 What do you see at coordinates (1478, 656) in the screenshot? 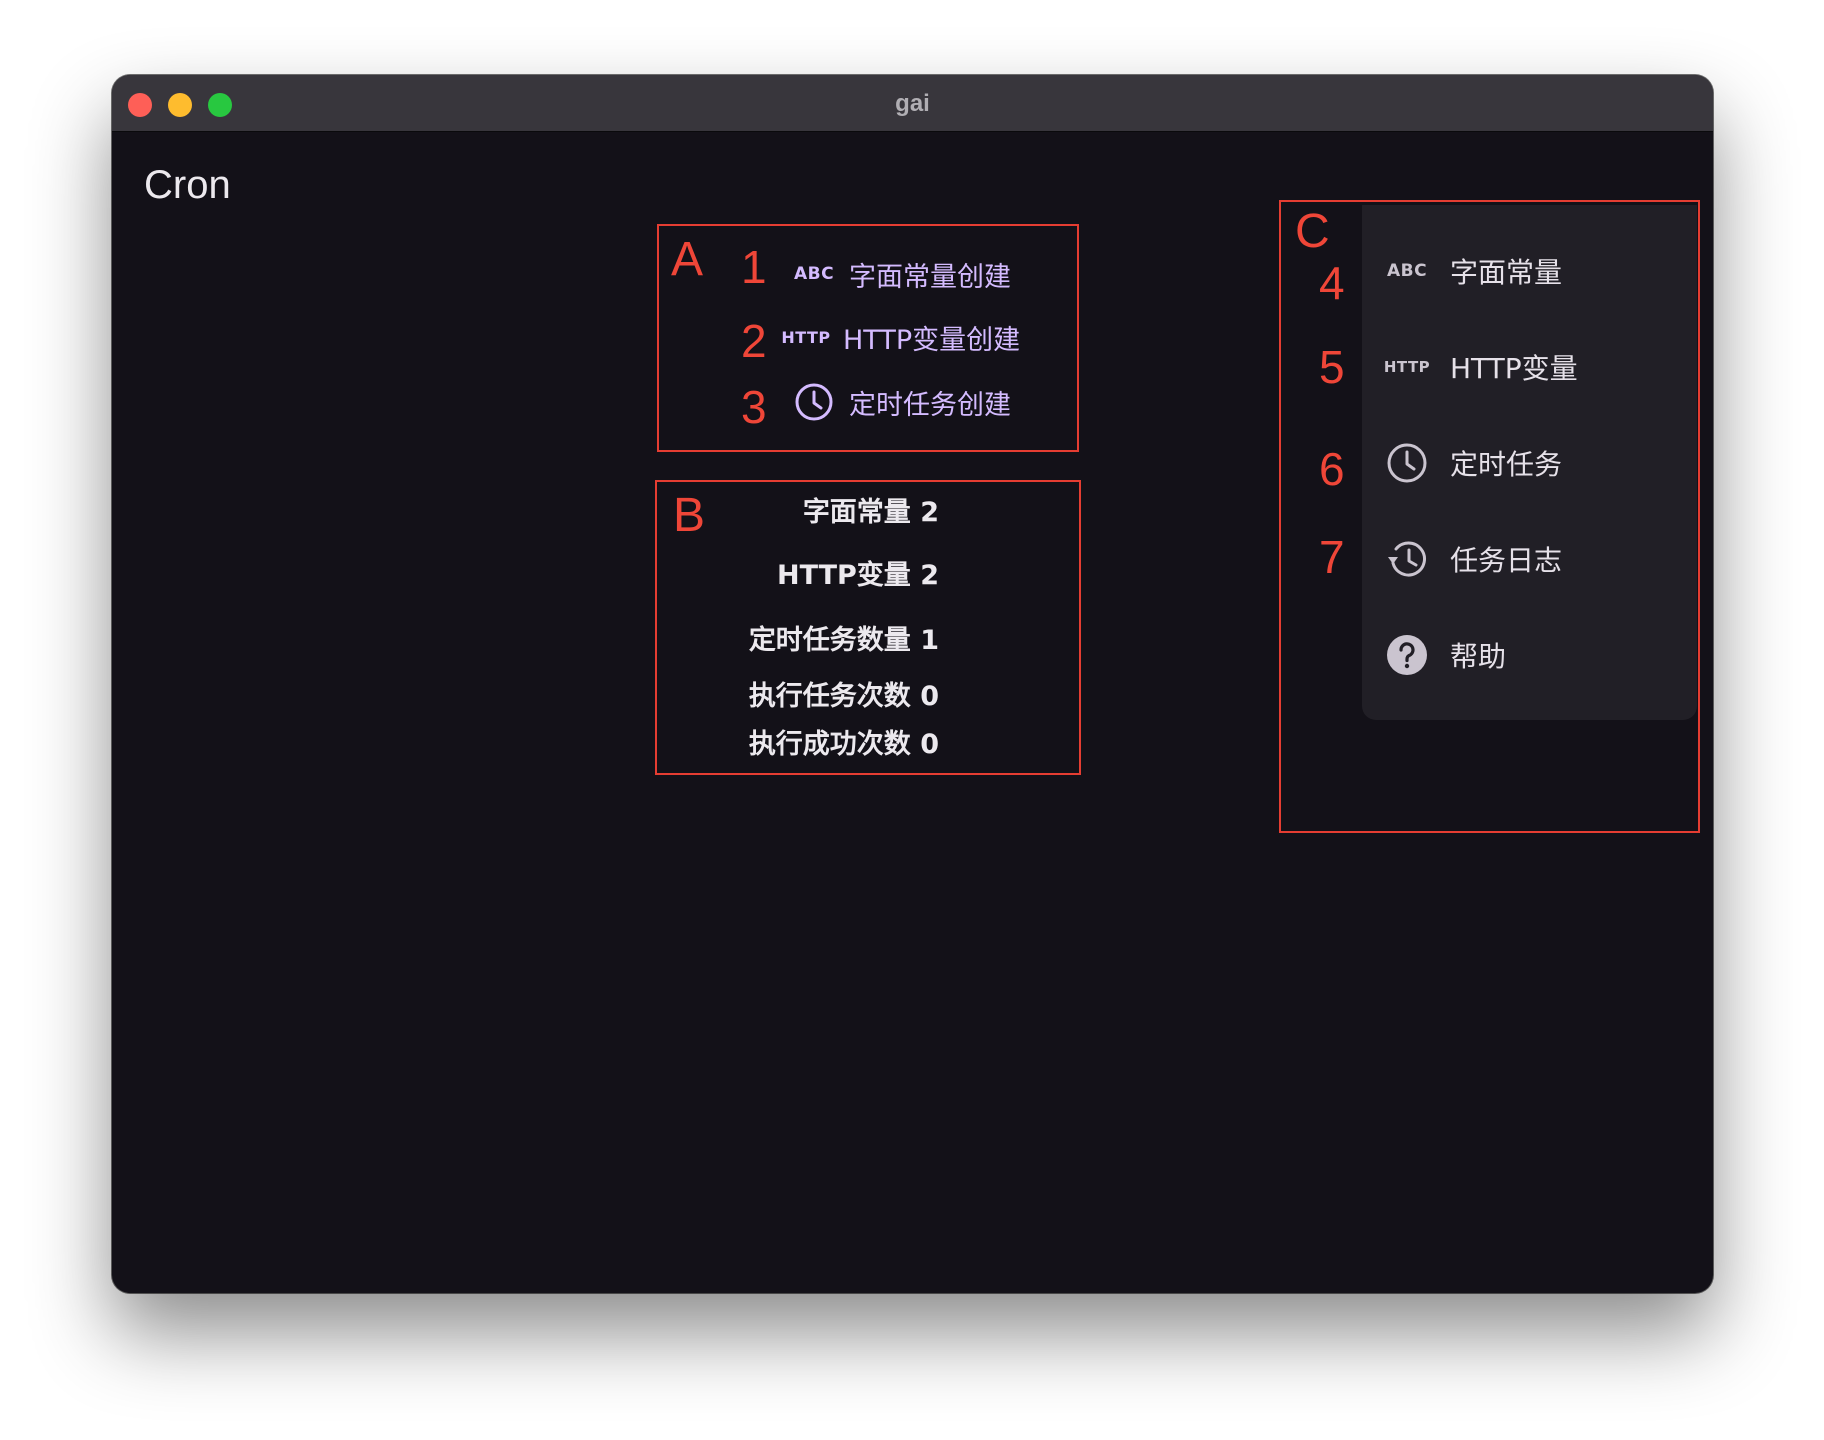
I see `nav-item-help-label: 帮助` at bounding box center [1478, 656].